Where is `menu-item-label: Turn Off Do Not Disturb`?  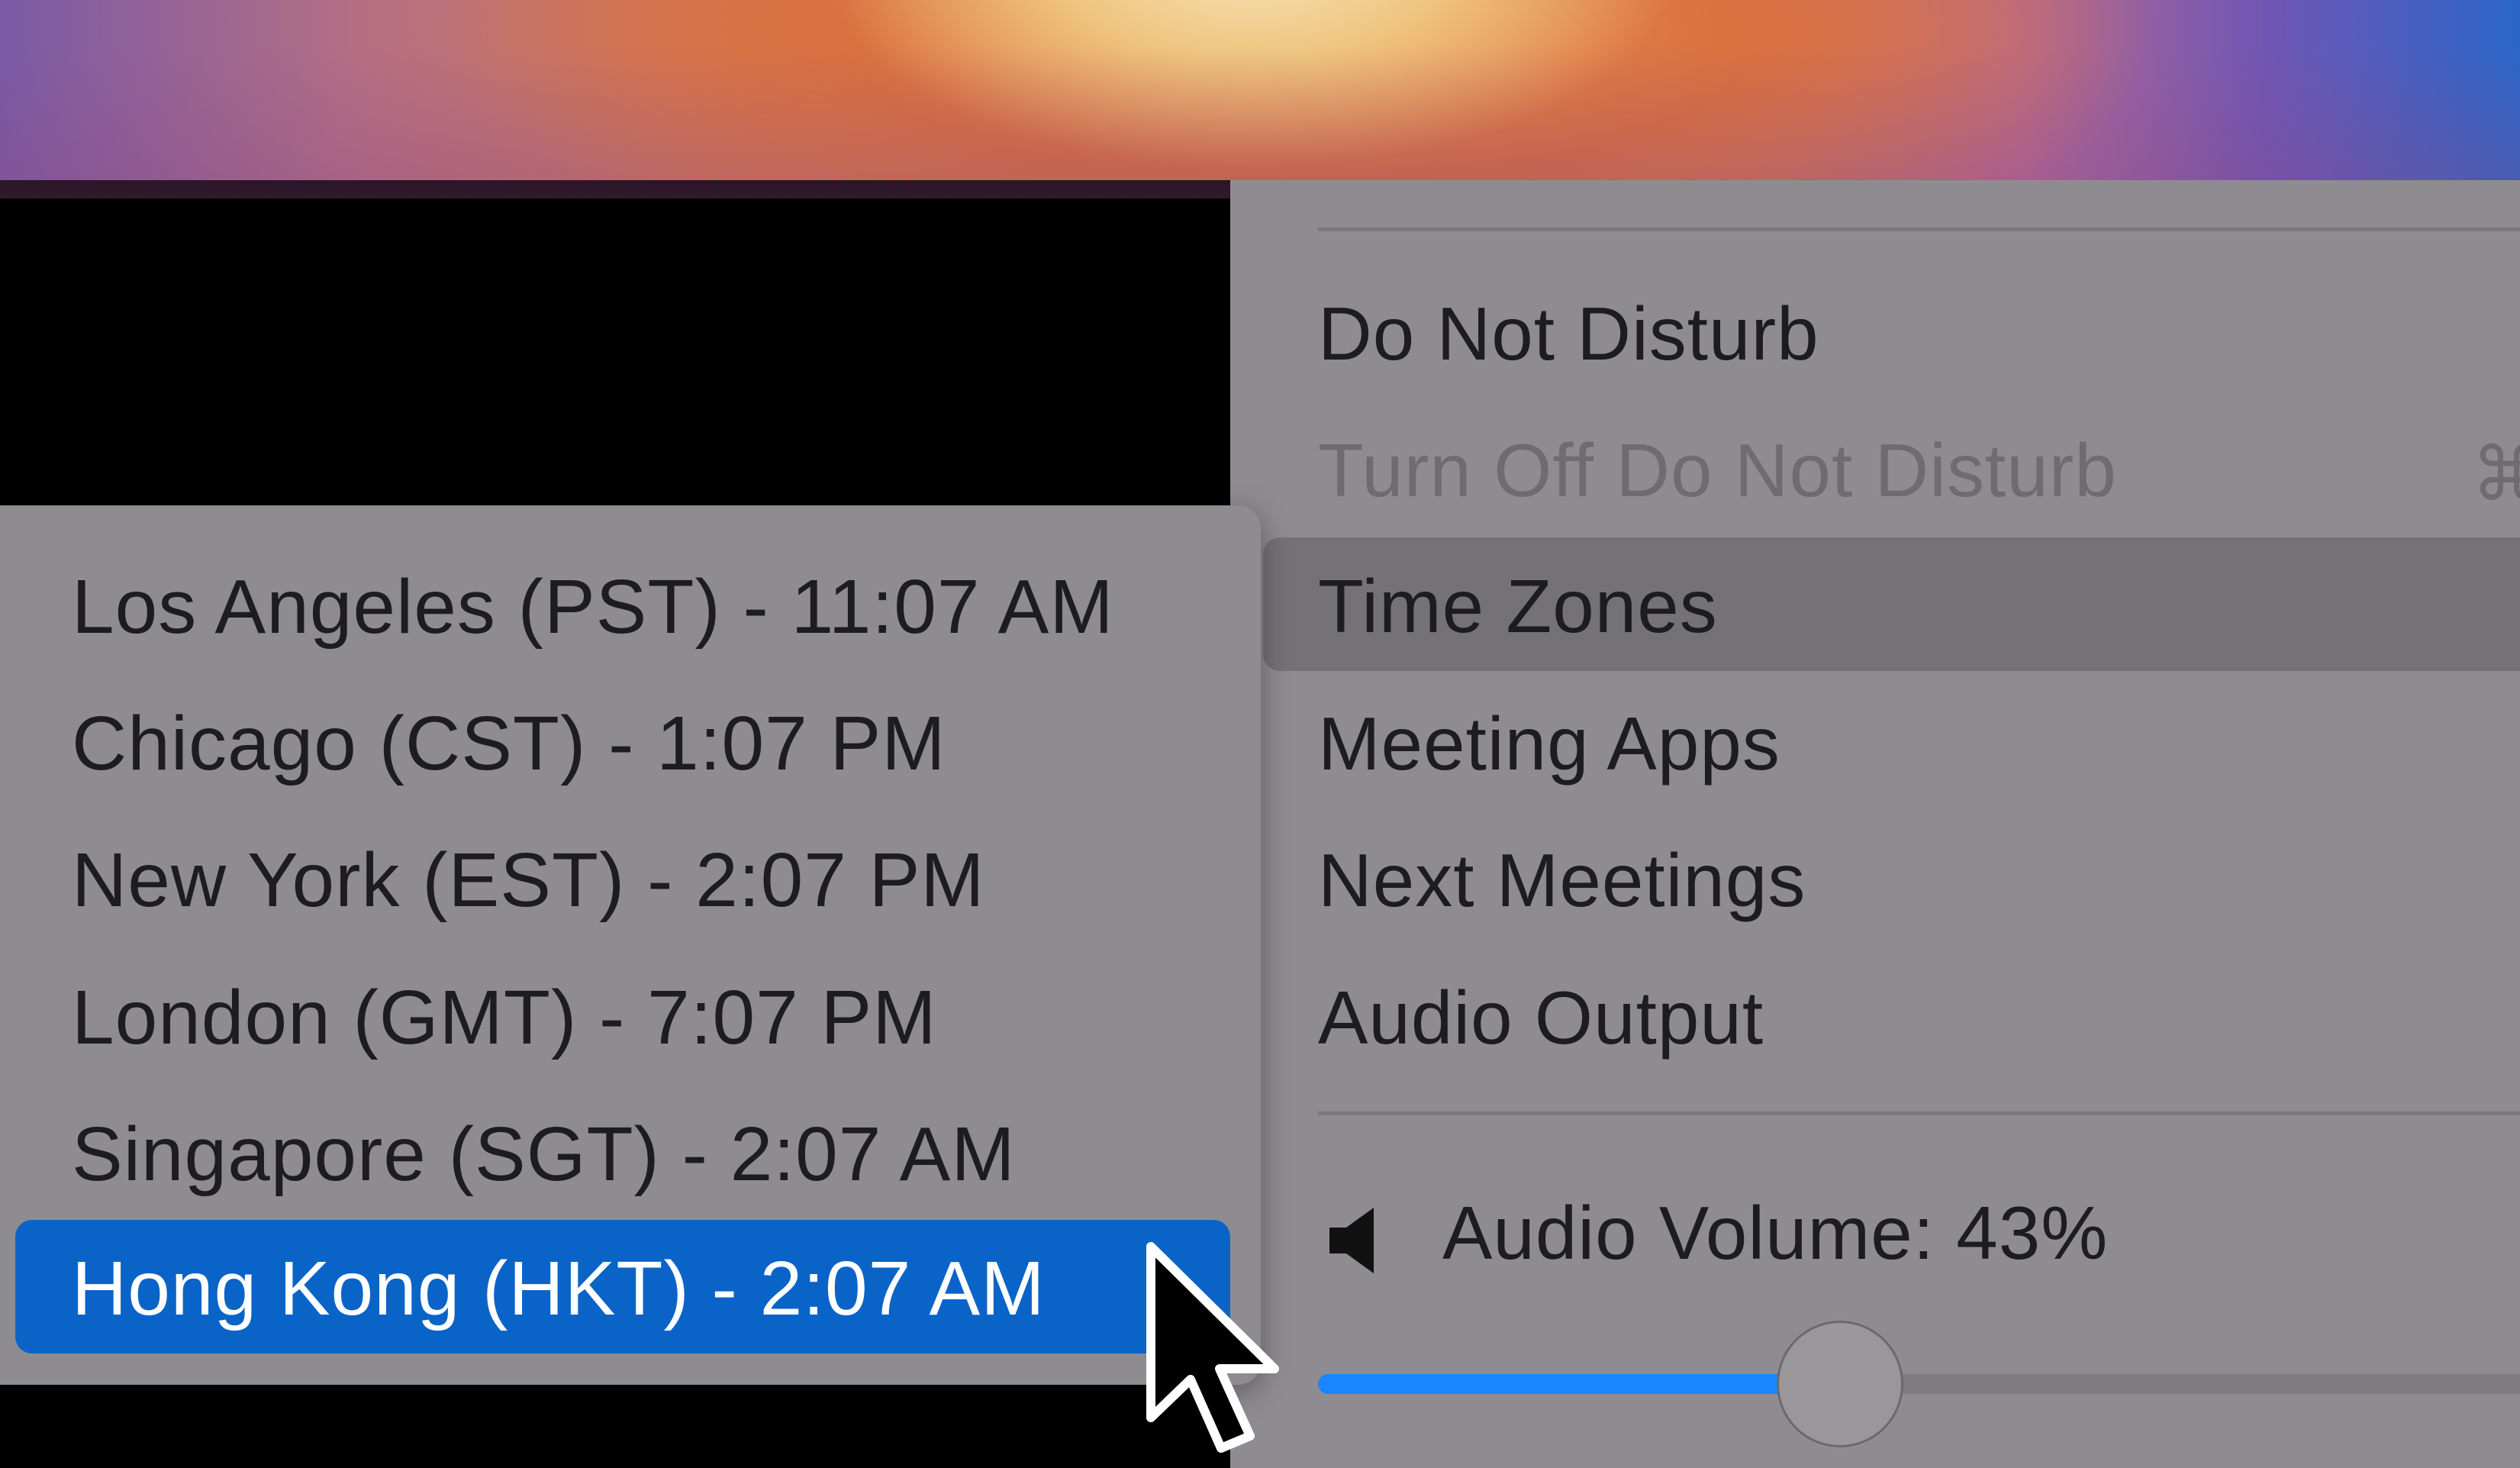 menu-item-label: Turn Off Do Not Disturb is located at coordinates (1717, 470).